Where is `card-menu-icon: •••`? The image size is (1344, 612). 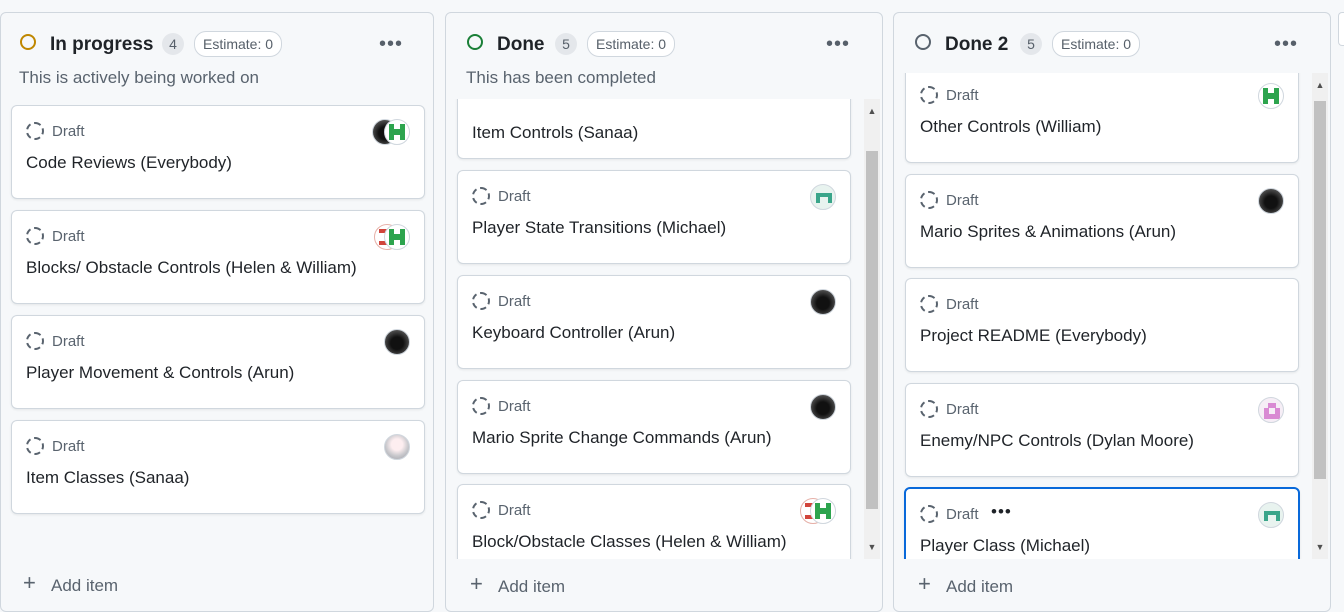 card-menu-icon: ••• is located at coordinates (1001, 512).